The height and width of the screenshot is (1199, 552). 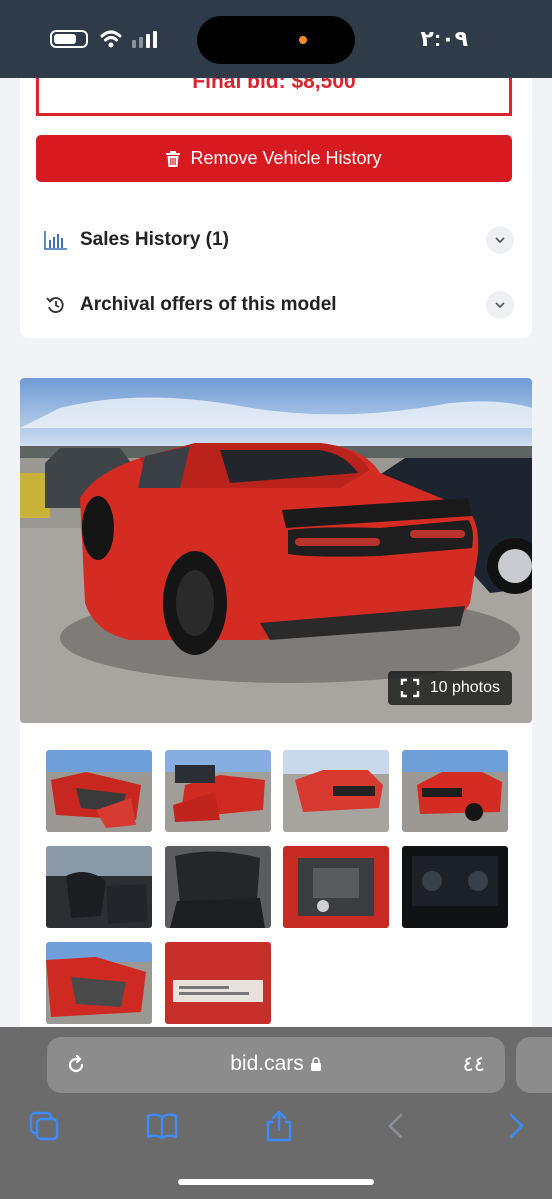 What do you see at coordinates (162, 1126) in the screenshot?
I see `bookmarks-icon` at bounding box center [162, 1126].